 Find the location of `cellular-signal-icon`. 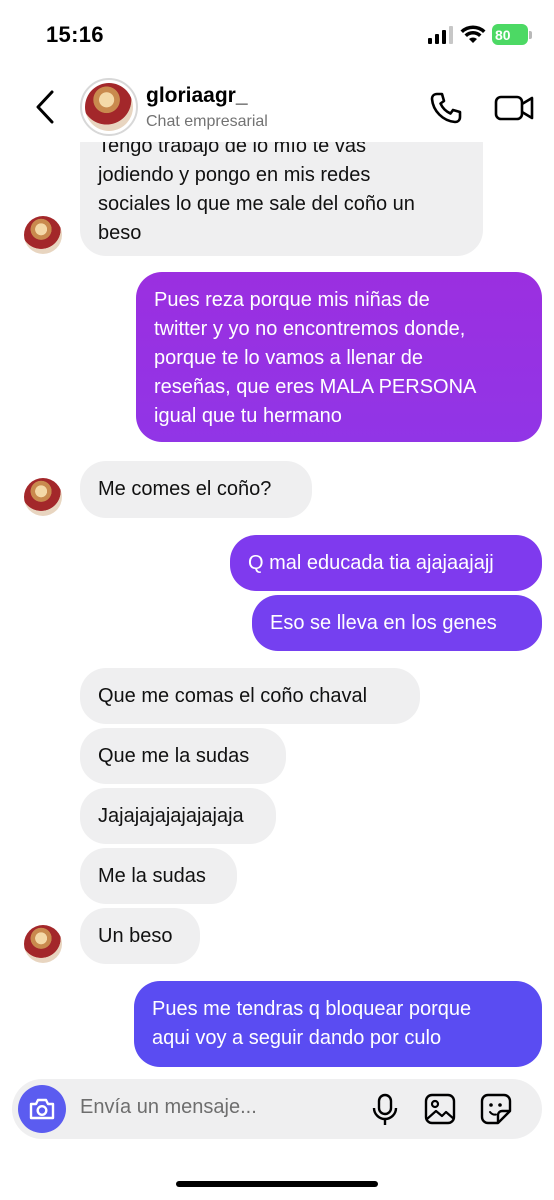

cellular-signal-icon is located at coordinates (440, 35).